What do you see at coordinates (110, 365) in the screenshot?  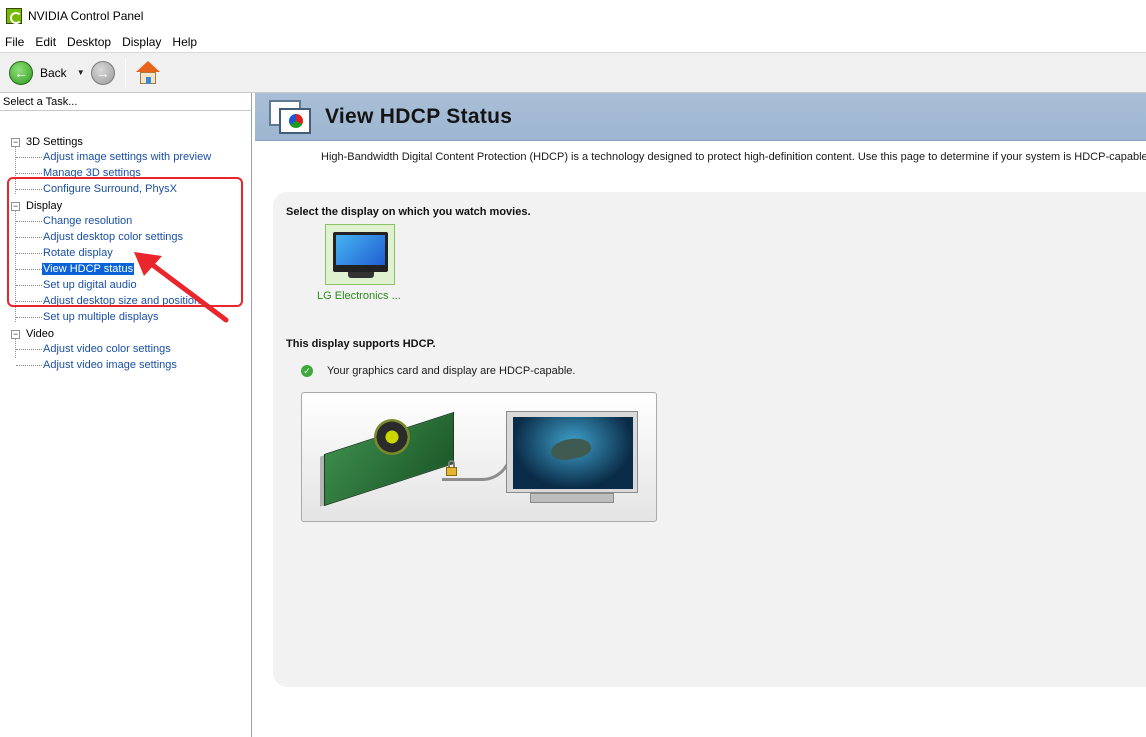 I see `tree-item-label: Adjust video image settings` at bounding box center [110, 365].